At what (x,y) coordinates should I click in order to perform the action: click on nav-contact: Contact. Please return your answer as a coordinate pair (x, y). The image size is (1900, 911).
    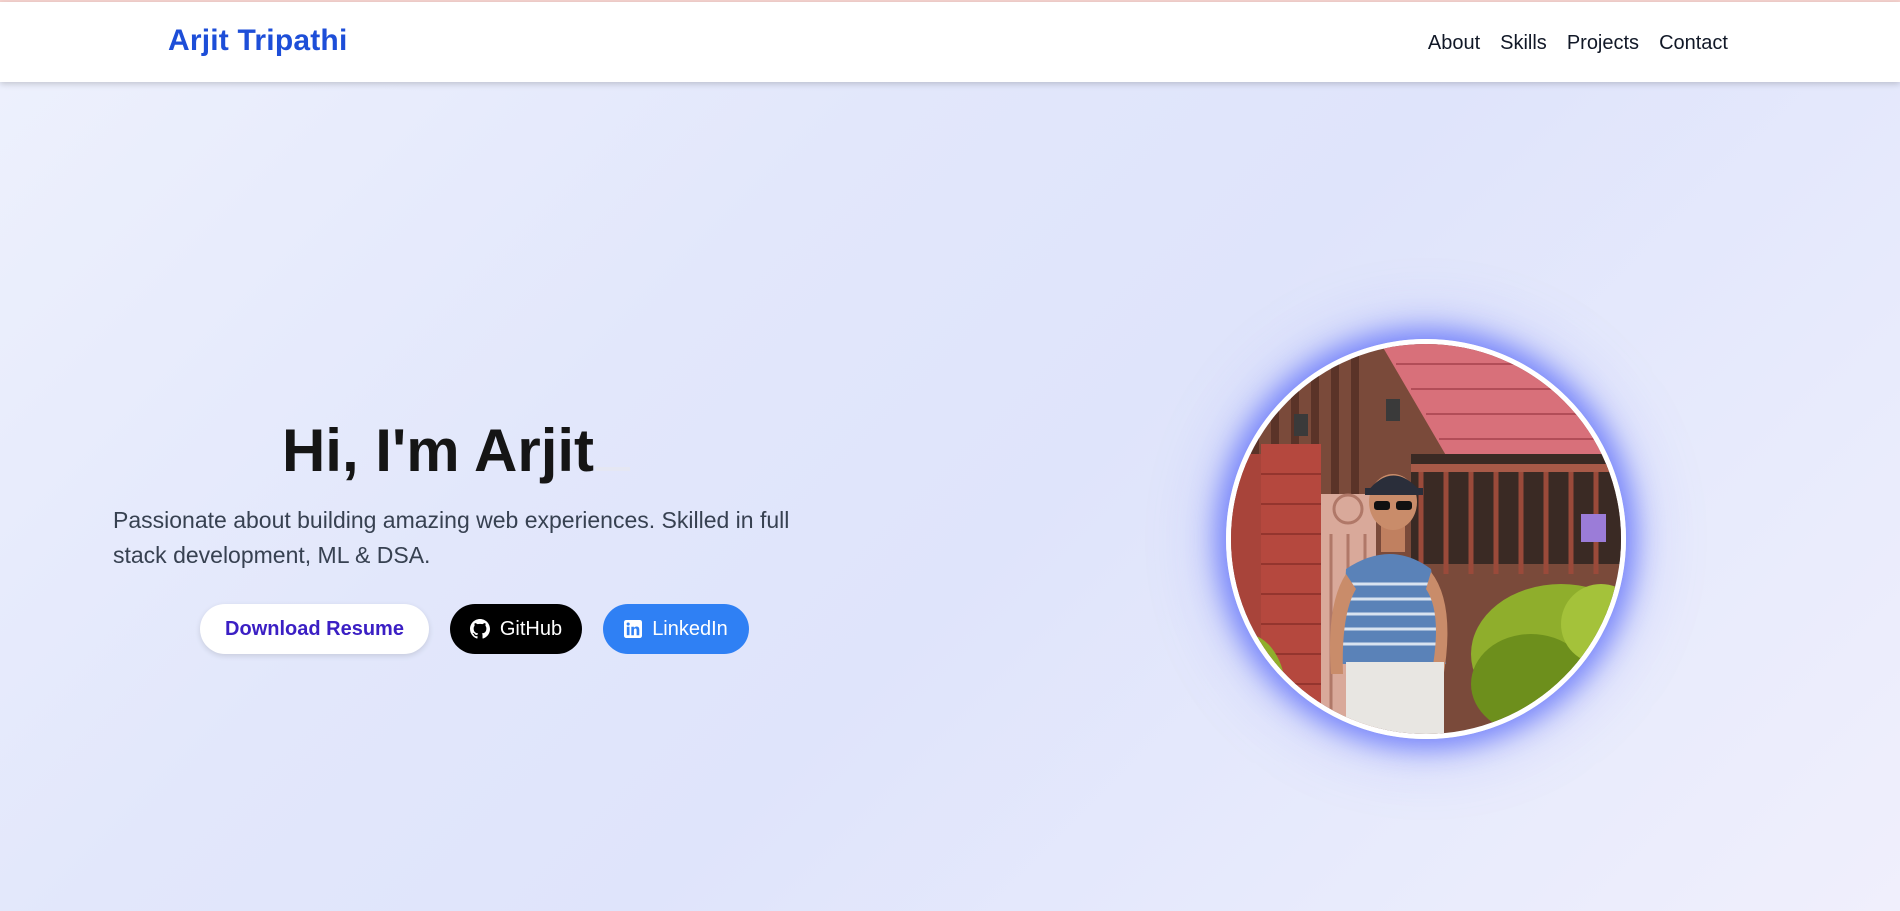
    Looking at the image, I should click on (1693, 43).